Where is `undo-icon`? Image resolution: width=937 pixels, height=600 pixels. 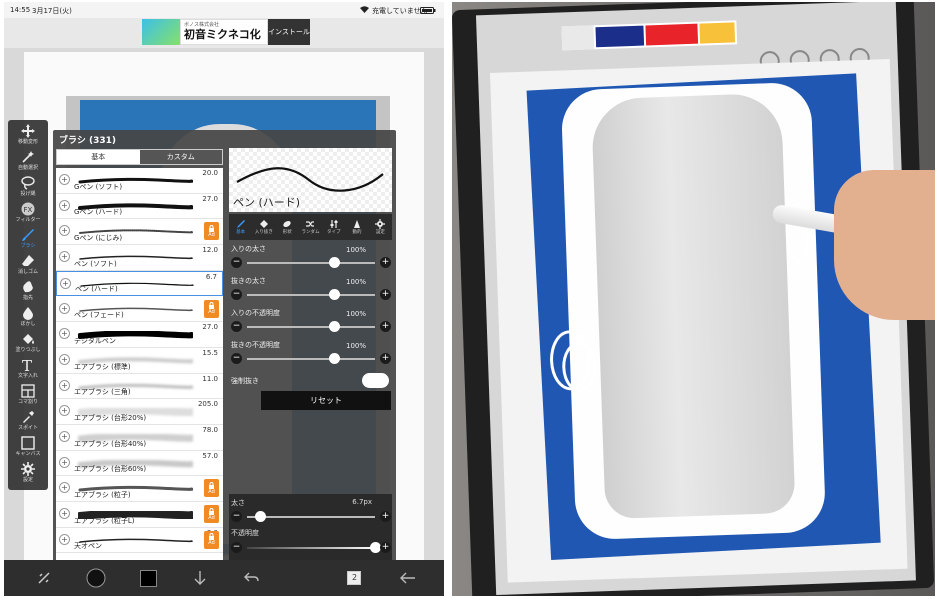 undo-icon is located at coordinates (252, 578).